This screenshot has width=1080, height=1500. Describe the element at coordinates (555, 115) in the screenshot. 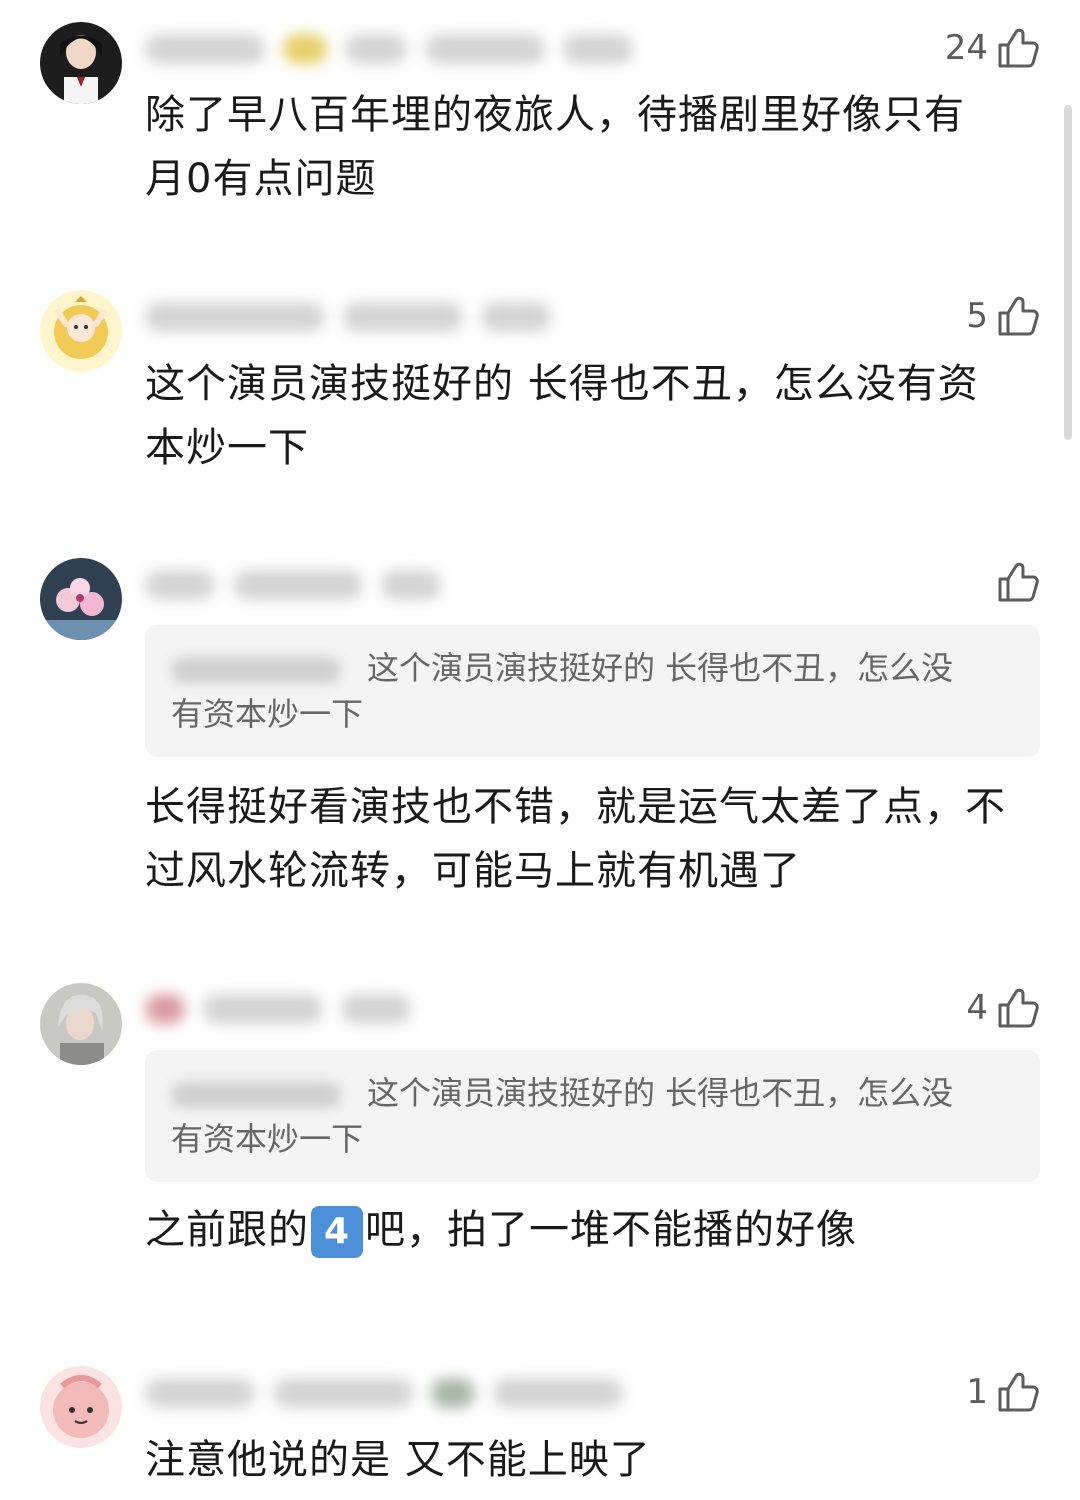

I see `comment-text-line: 除了早八百年埋的夜旅人，待播剧里好像只有` at that location.